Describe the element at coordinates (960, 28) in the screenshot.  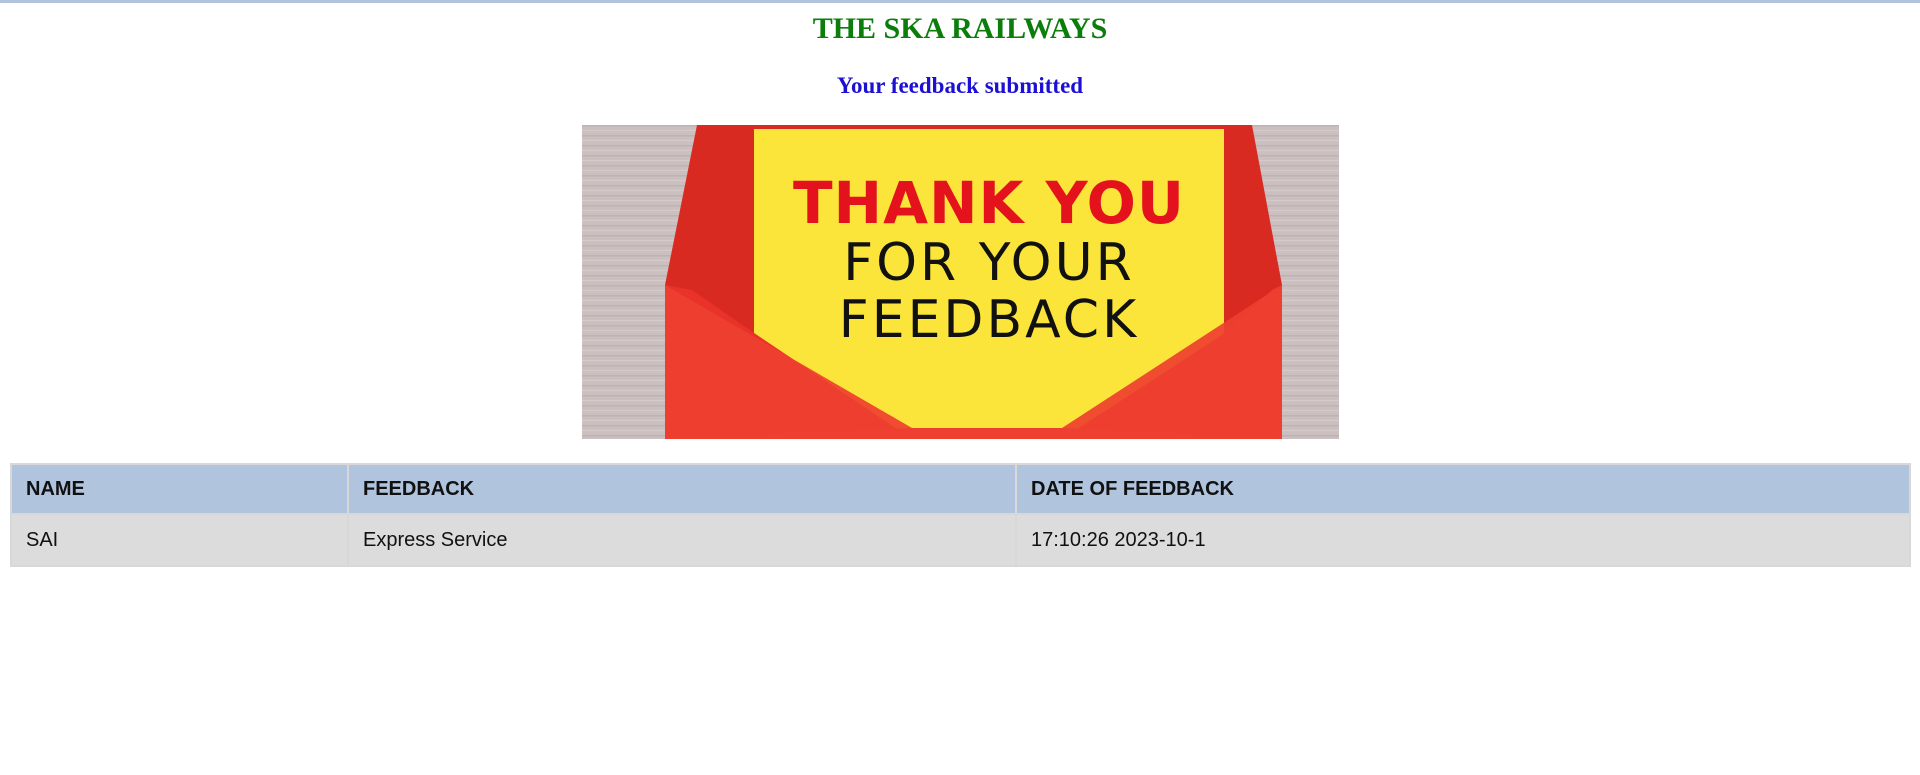
I see `site-title: THE SKA RAILWAYS` at that location.